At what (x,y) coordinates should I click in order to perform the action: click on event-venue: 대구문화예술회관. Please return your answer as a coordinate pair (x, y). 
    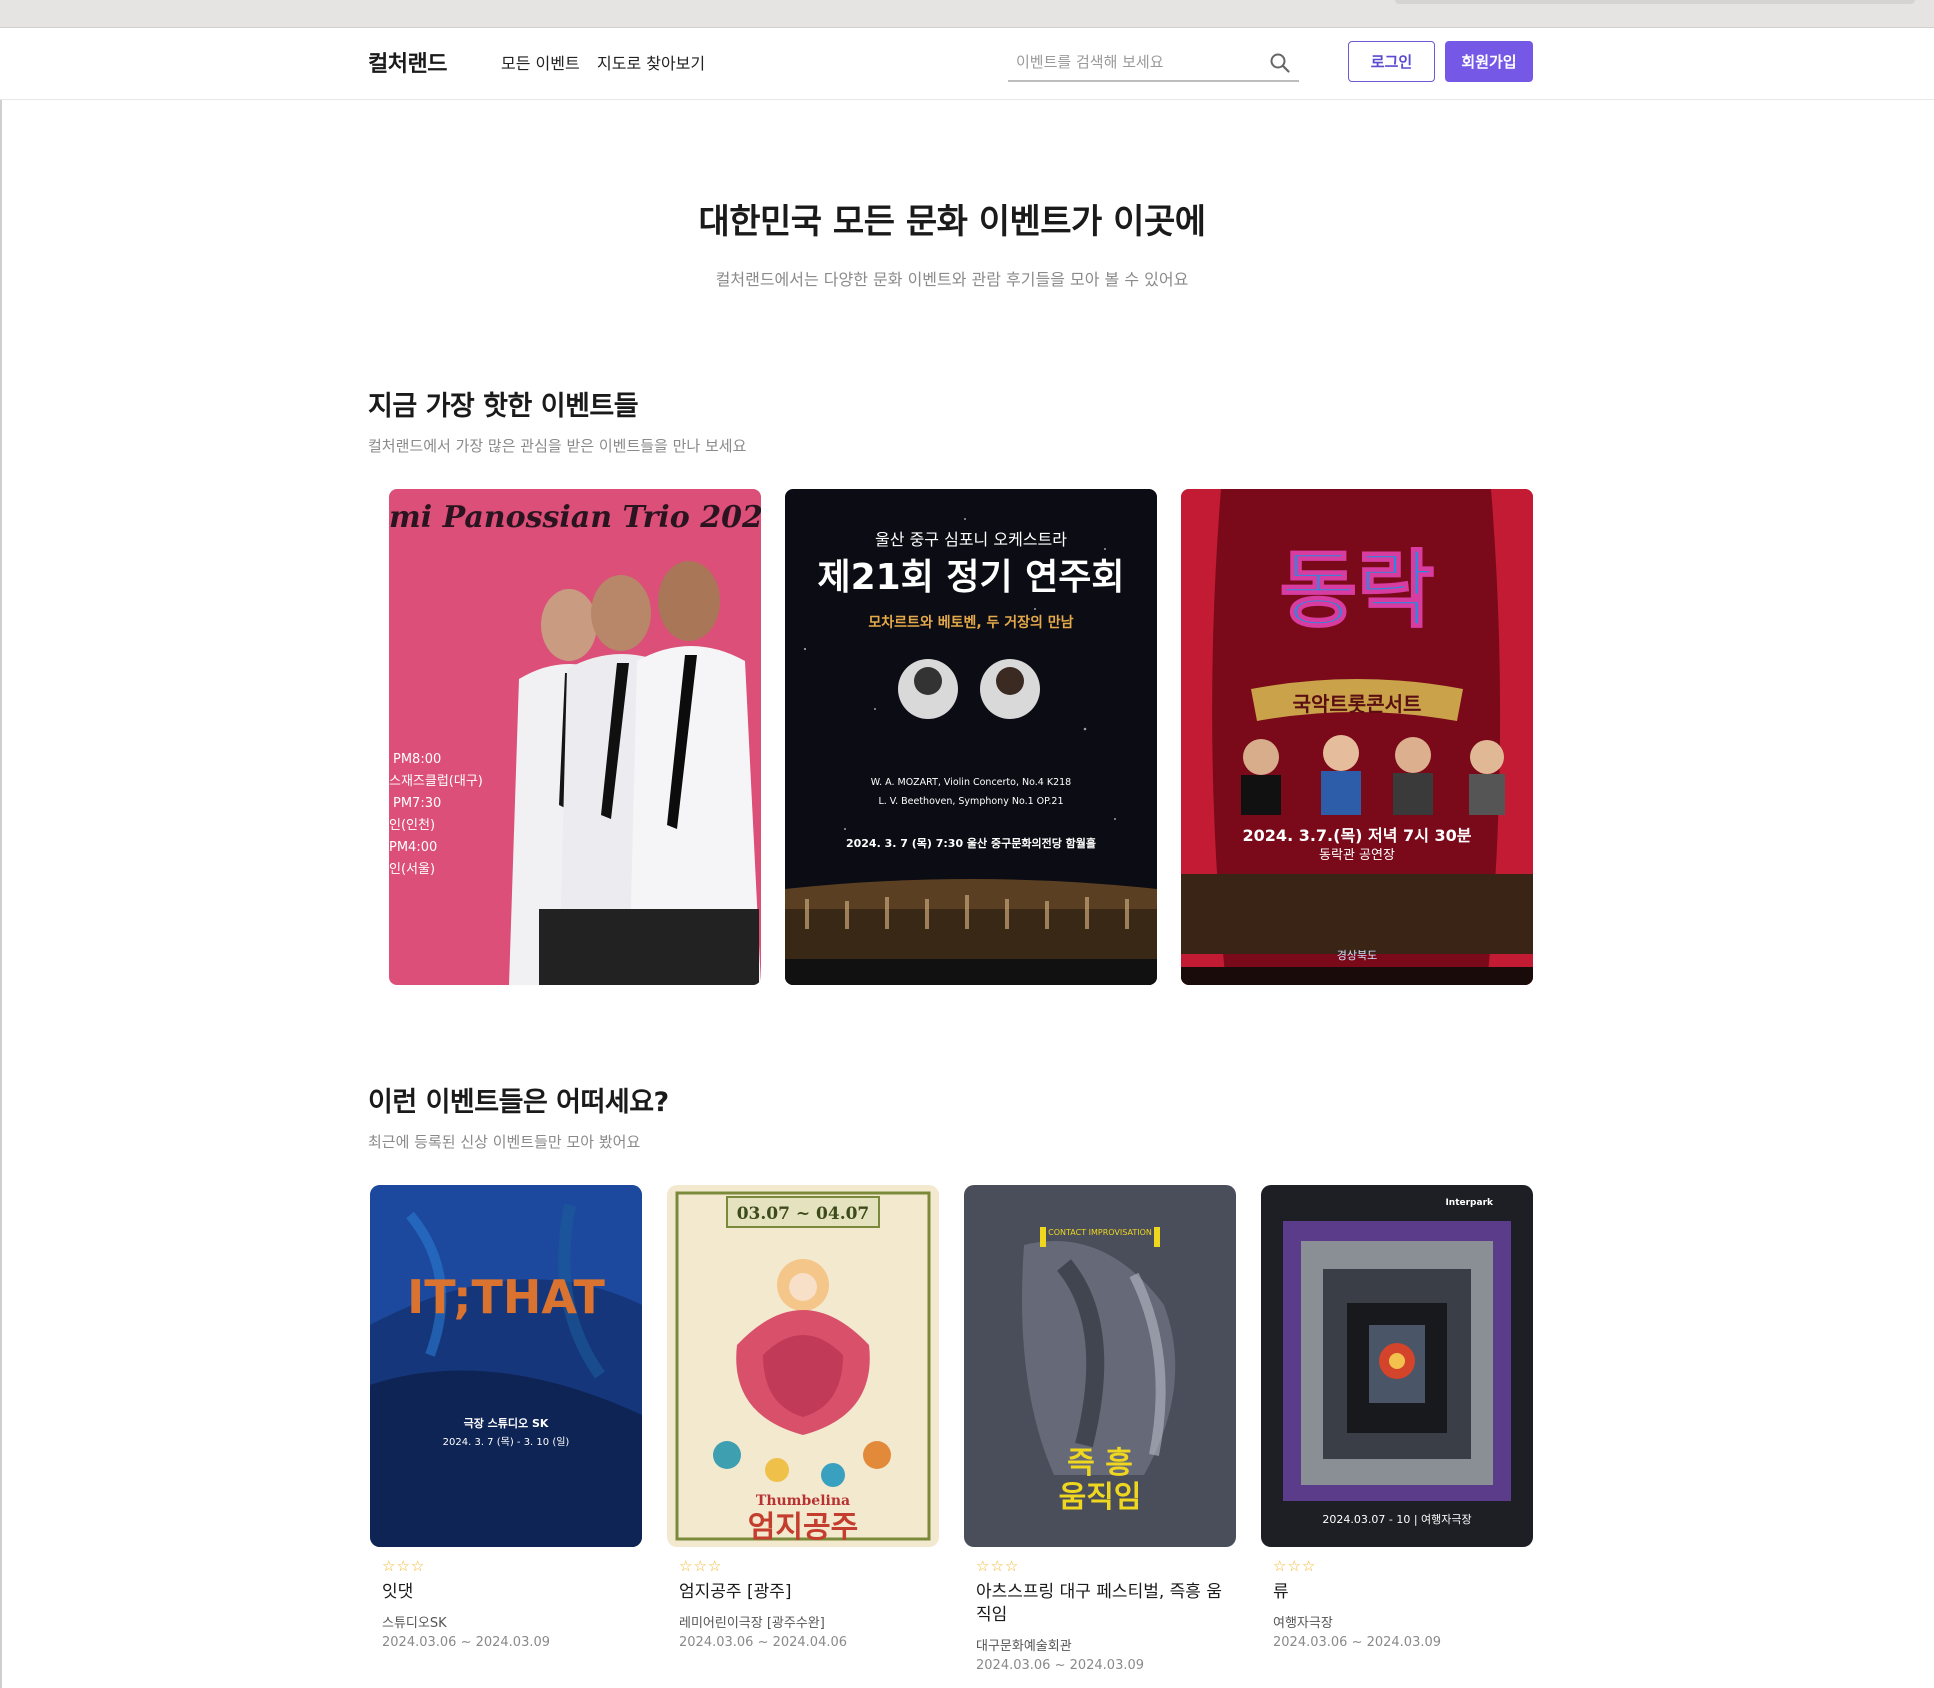
    Looking at the image, I should click on (1024, 1646).